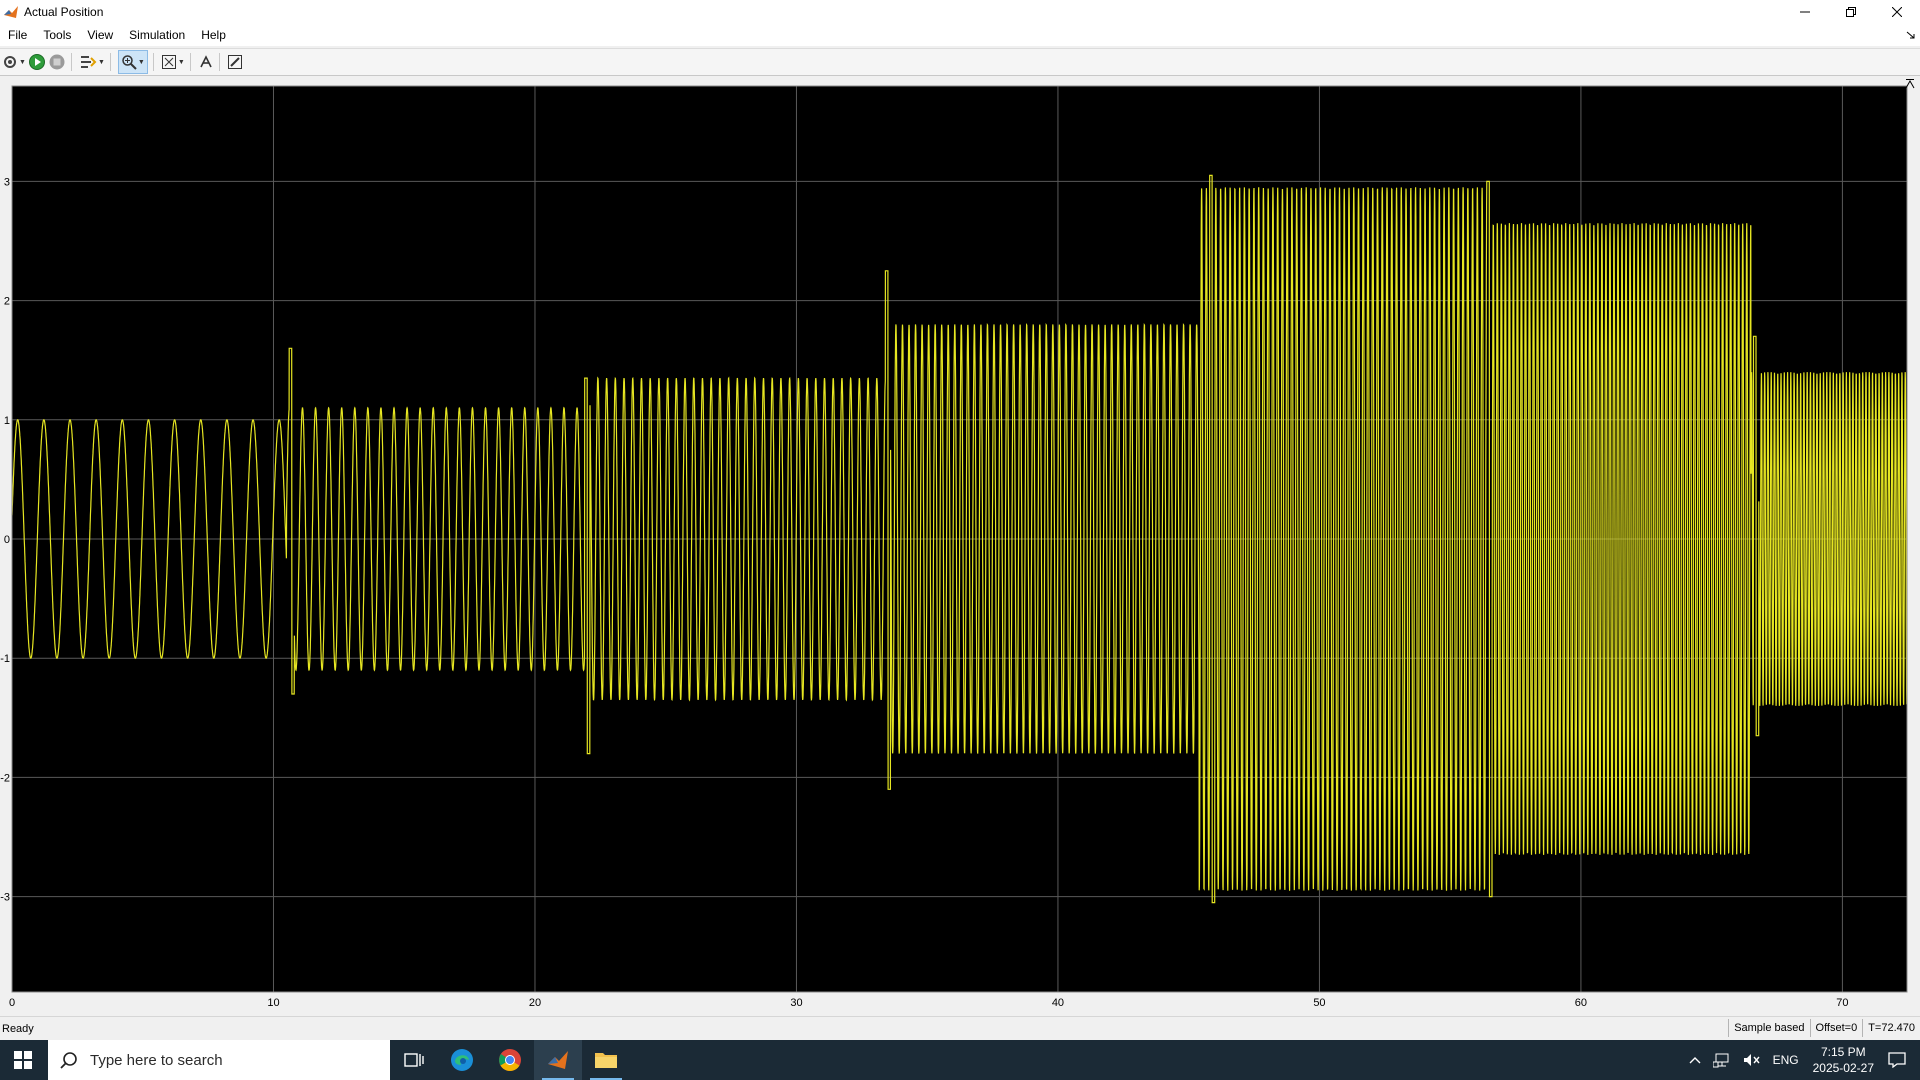 The image size is (1920, 1080). I want to click on task-view-icon, so click(414, 1060).